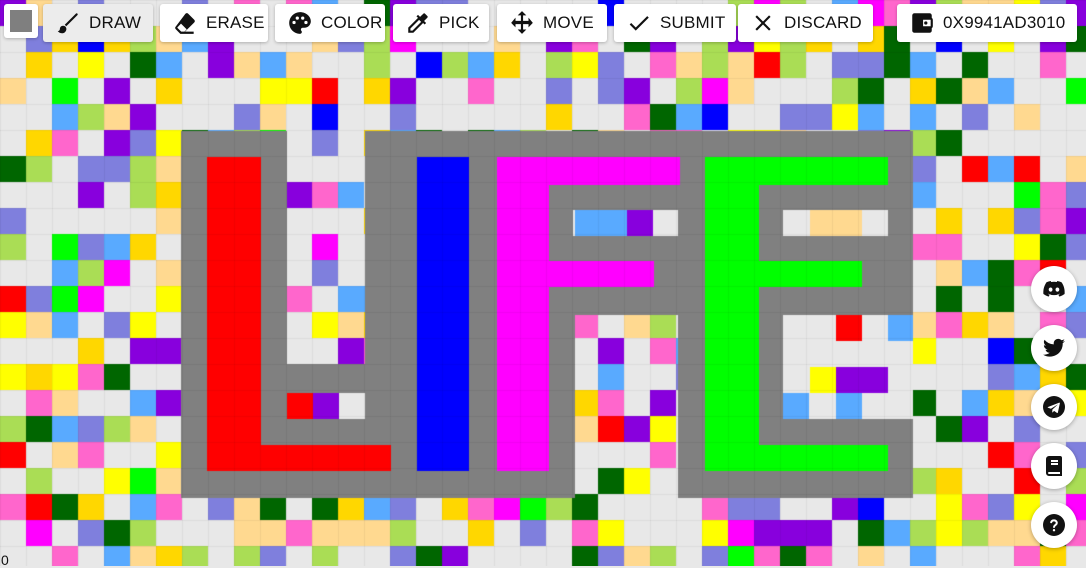  I want to click on twitter-icon, so click(1054, 347).